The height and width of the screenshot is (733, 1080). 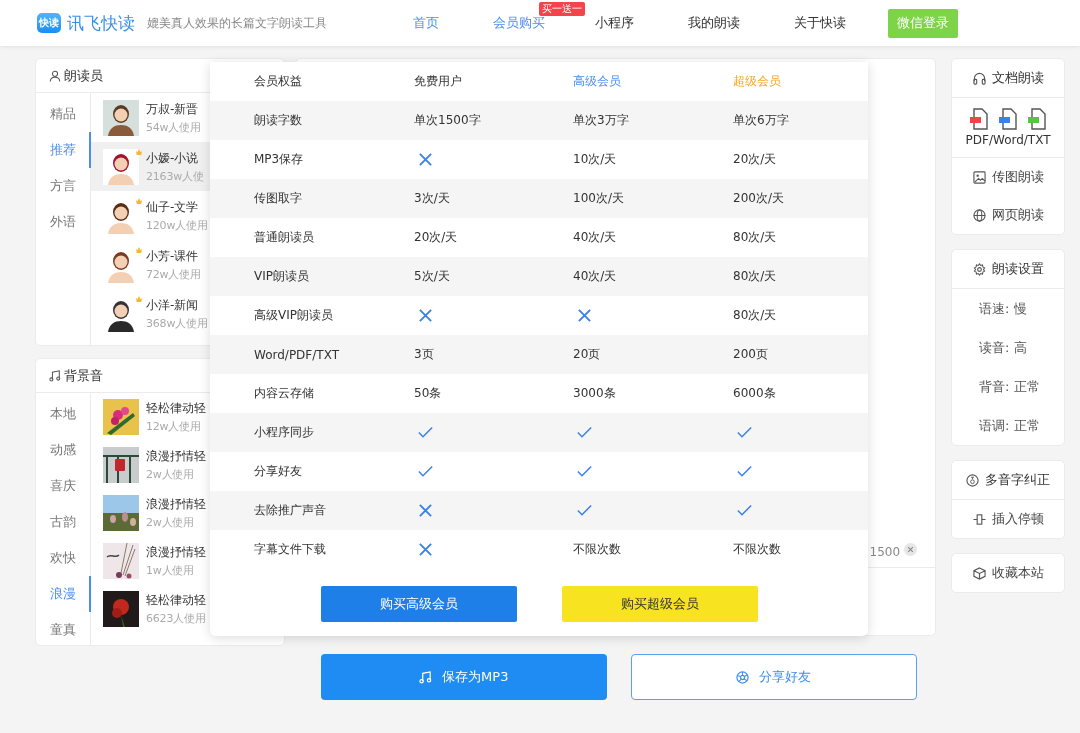 What do you see at coordinates (1017, 269) in the screenshot?
I see `panel-title: 朗读设置` at bounding box center [1017, 269].